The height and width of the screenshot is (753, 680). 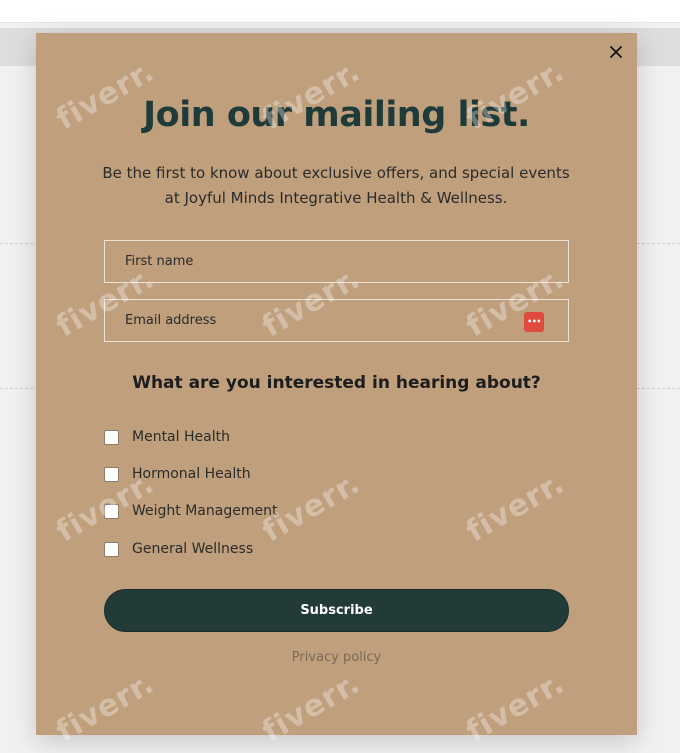 I want to click on option-label: General Wellness, so click(x=193, y=549).